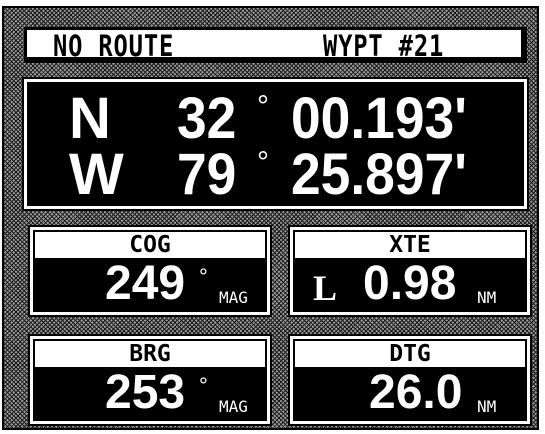 This screenshot has height=434, width=545. I want to click on brg-degree-symbol: °, so click(203, 385).